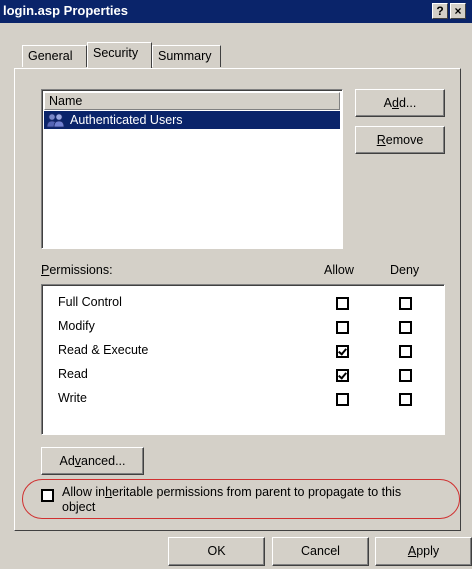  Describe the element at coordinates (192, 120) in the screenshot. I see `list-item-authenticated-users: Authenticated Users` at that location.